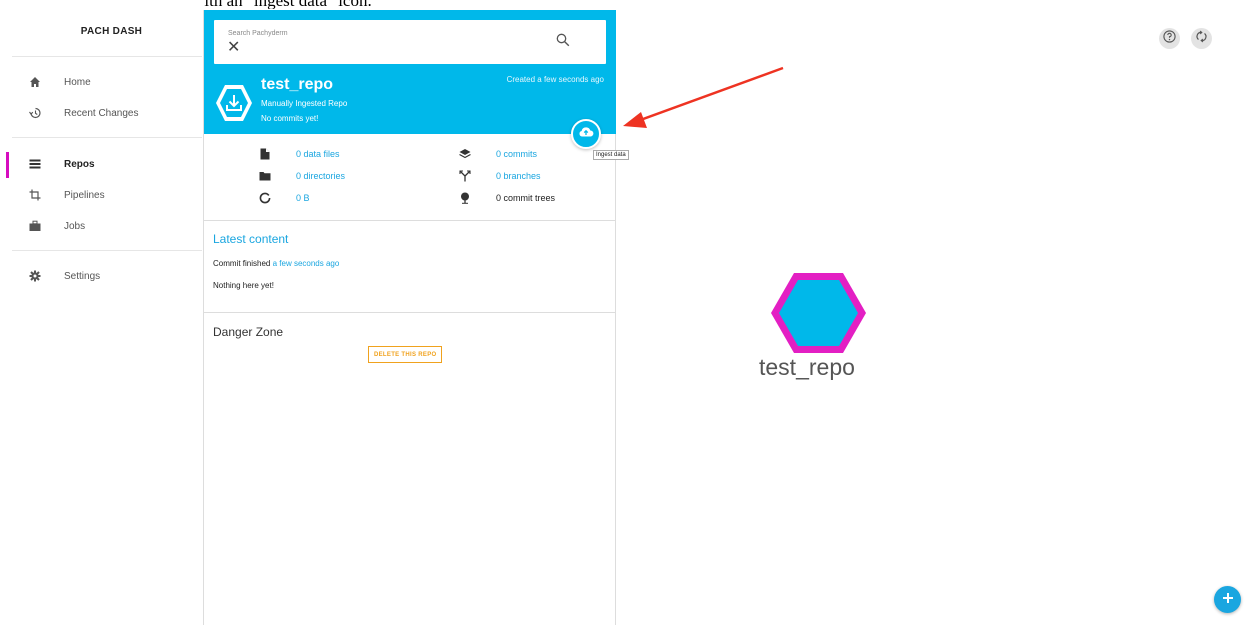 This screenshot has width=1253, height=625. What do you see at coordinates (284, 198) in the screenshot?
I see `stat-size: 0 B` at bounding box center [284, 198].